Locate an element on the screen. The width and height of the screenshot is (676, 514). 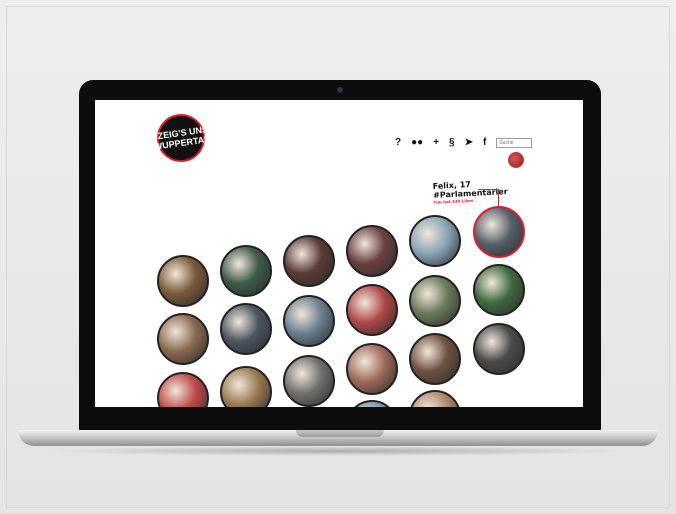
top-nav: ? ●● + § ➤ f is located at coordinates (464, 142).